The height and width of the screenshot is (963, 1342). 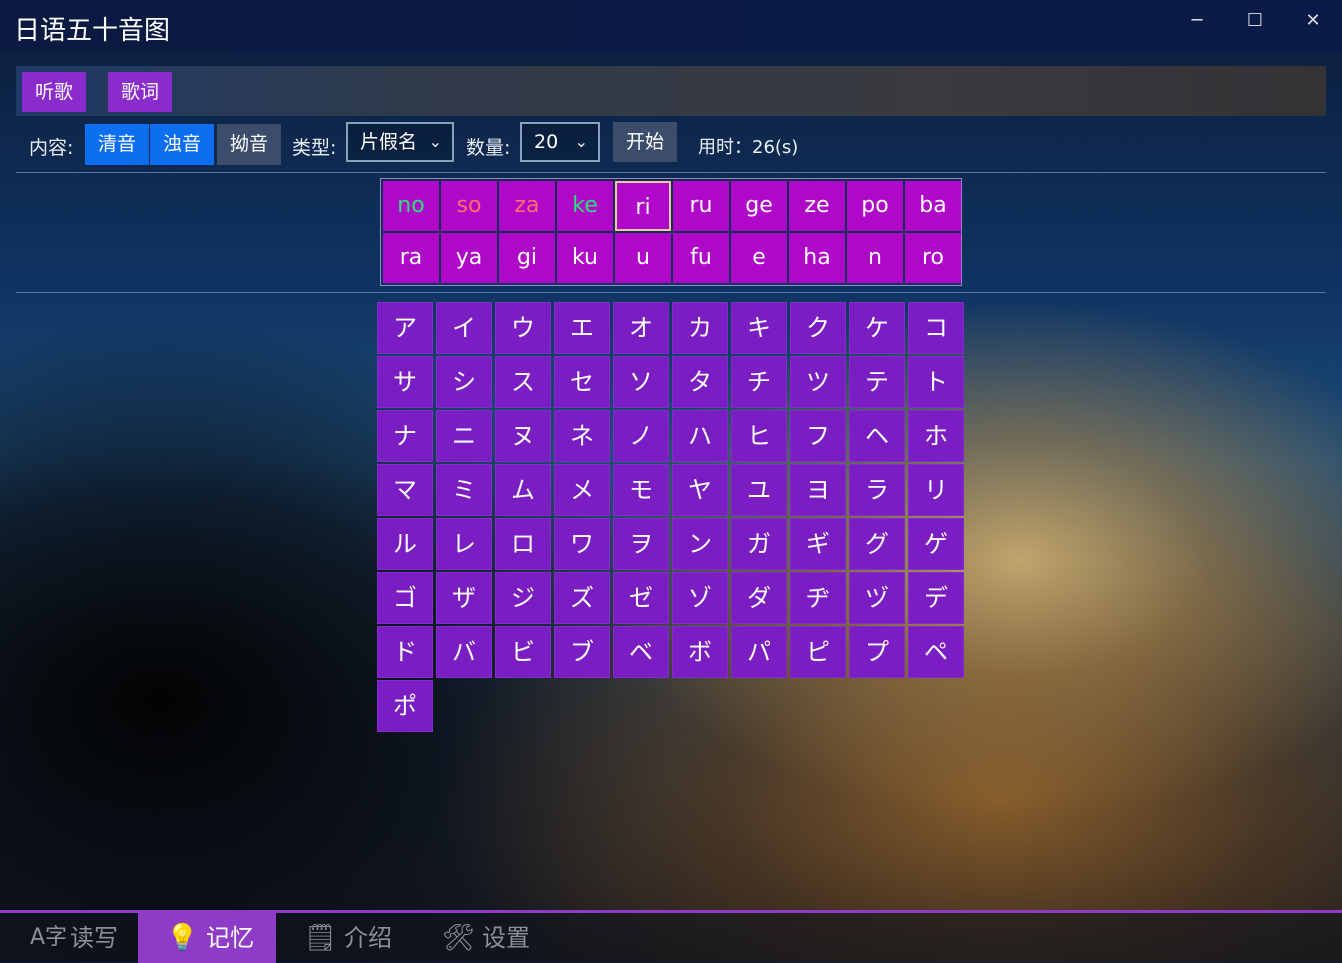 I want to click on count-select: 20 ⌄, so click(x=560, y=142).